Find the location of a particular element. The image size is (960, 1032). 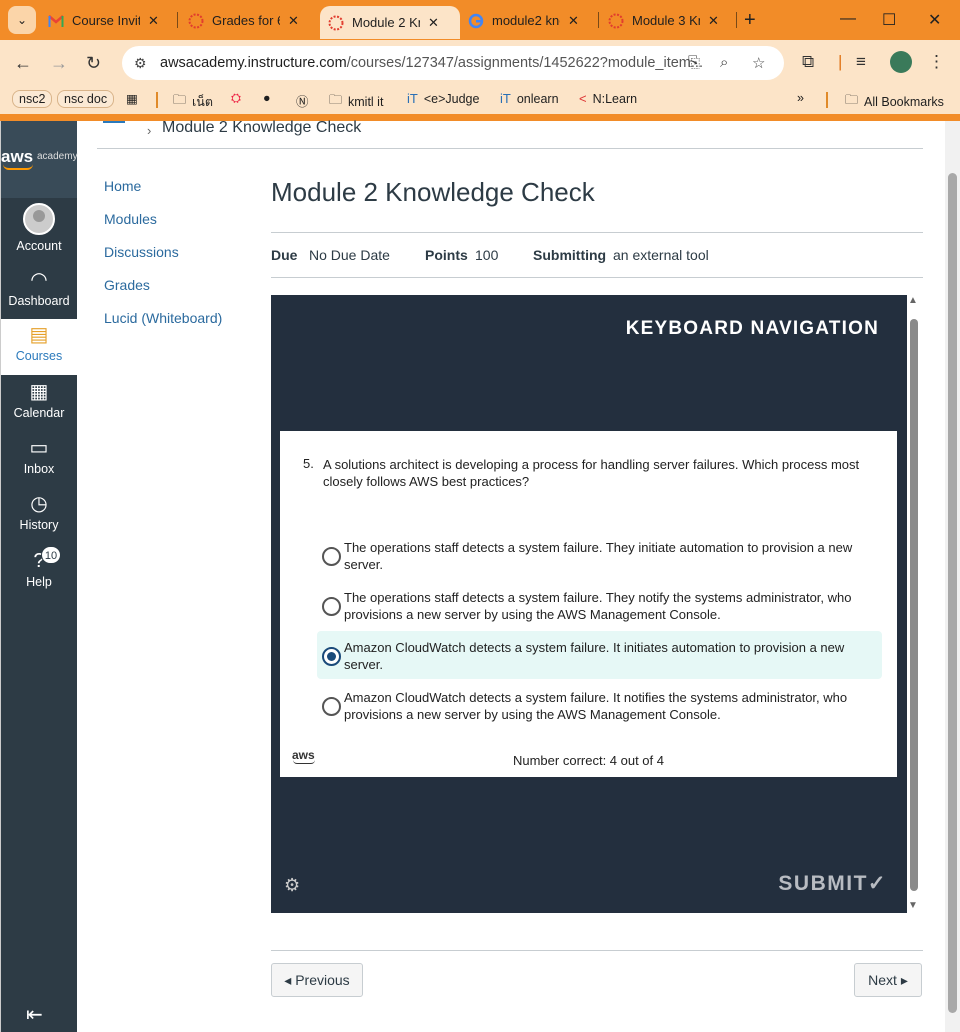

question-number: 5. is located at coordinates (308, 463).